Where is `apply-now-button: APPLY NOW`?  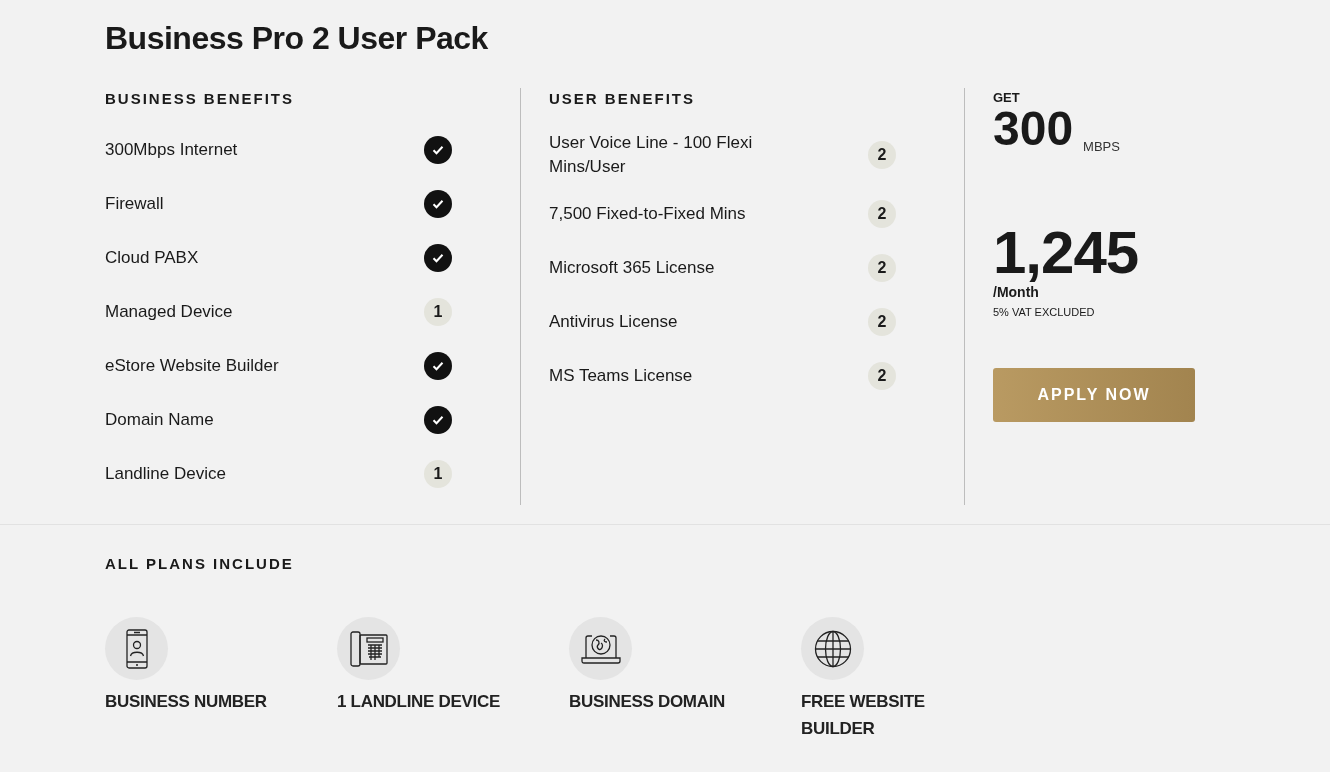
apply-now-button: APPLY NOW is located at coordinates (1094, 395).